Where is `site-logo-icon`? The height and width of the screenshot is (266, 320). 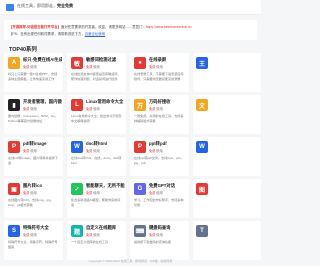 site-logo-icon is located at coordinates (10, 7).